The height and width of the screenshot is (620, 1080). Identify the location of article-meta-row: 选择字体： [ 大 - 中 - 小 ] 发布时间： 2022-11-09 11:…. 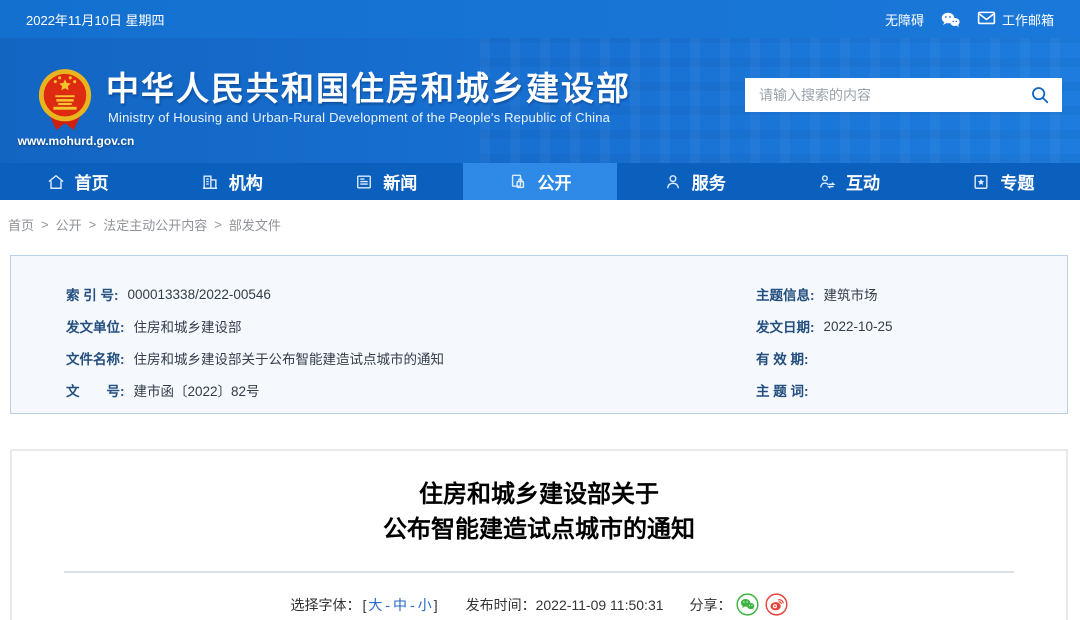
(539, 604).